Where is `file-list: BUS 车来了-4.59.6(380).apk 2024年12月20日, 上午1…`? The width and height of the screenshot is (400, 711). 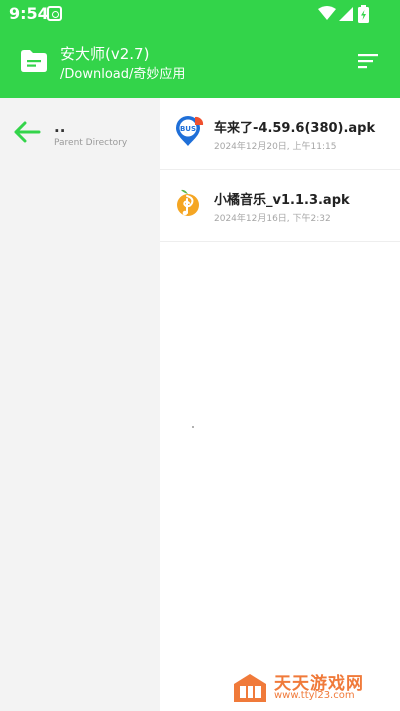
file-list: BUS 车来了-4.59.6(380).apk 2024年12月20日, 上午1… is located at coordinates (280, 170).